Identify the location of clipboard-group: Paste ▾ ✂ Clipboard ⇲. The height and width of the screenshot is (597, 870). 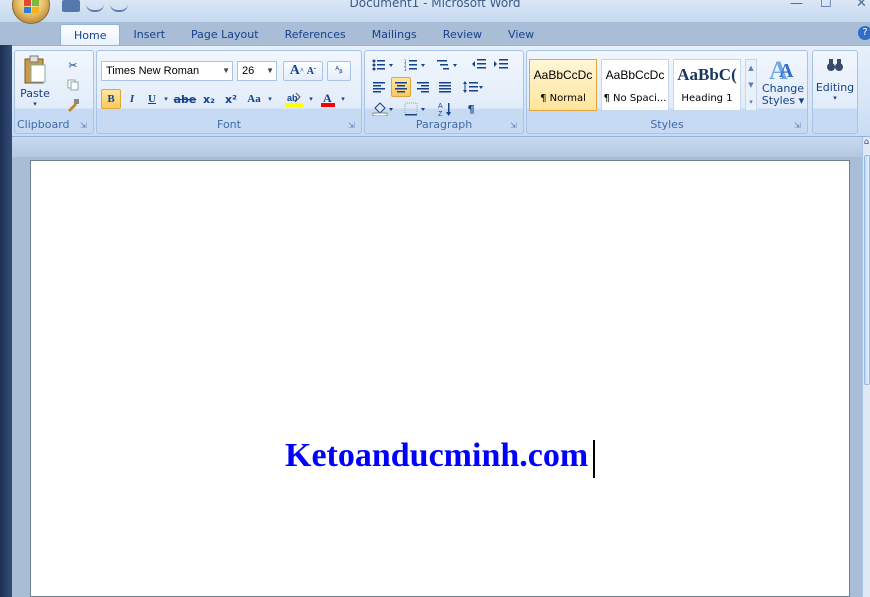
(54, 92).